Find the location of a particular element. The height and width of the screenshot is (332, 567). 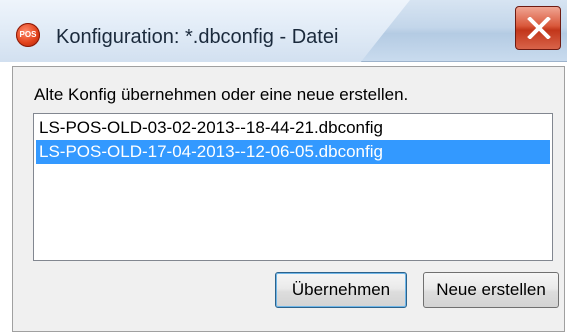

close-icon is located at coordinates (539, 28).